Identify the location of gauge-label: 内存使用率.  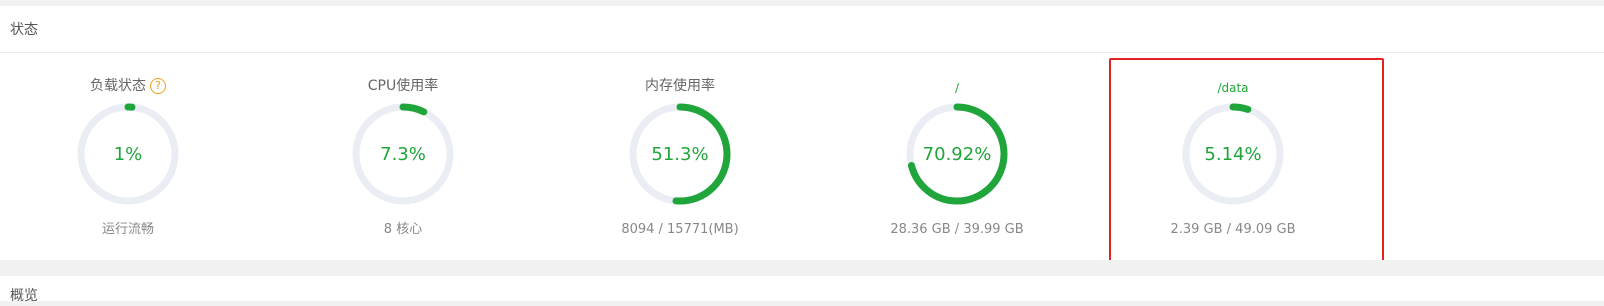
(680, 86).